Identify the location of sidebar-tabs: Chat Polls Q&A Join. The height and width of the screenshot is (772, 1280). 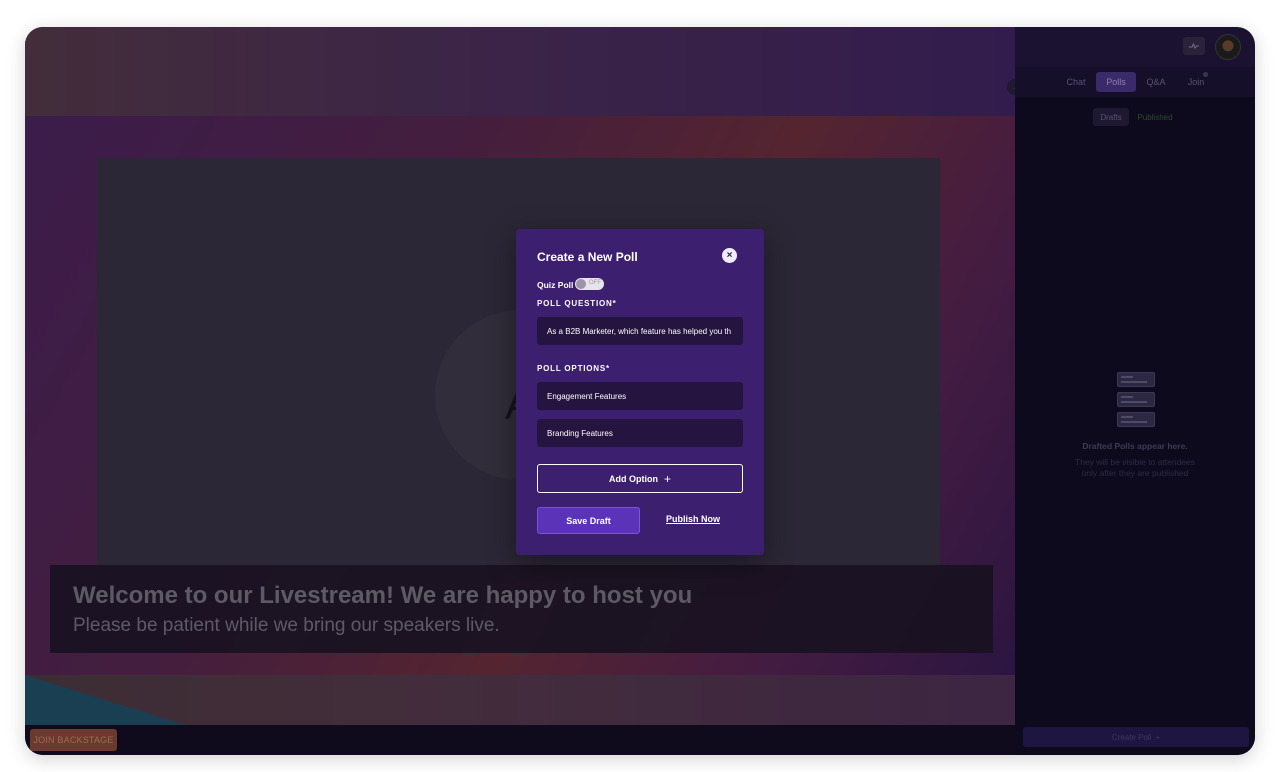
(1135, 82).